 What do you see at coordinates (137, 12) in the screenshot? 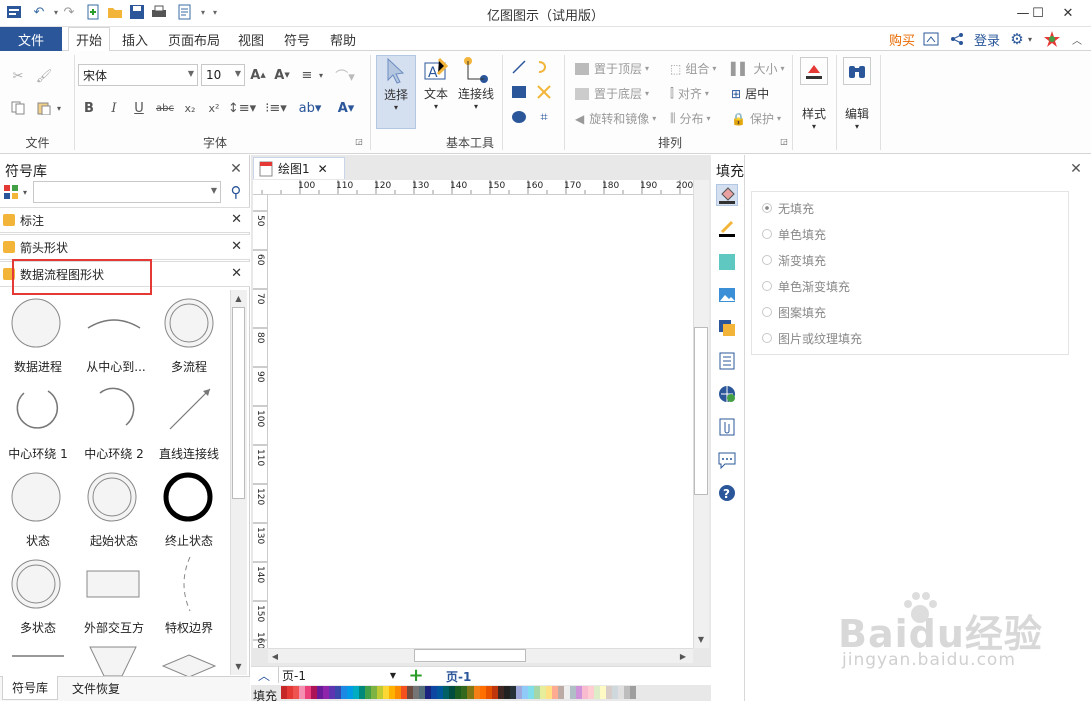
I see `save-icon` at bounding box center [137, 12].